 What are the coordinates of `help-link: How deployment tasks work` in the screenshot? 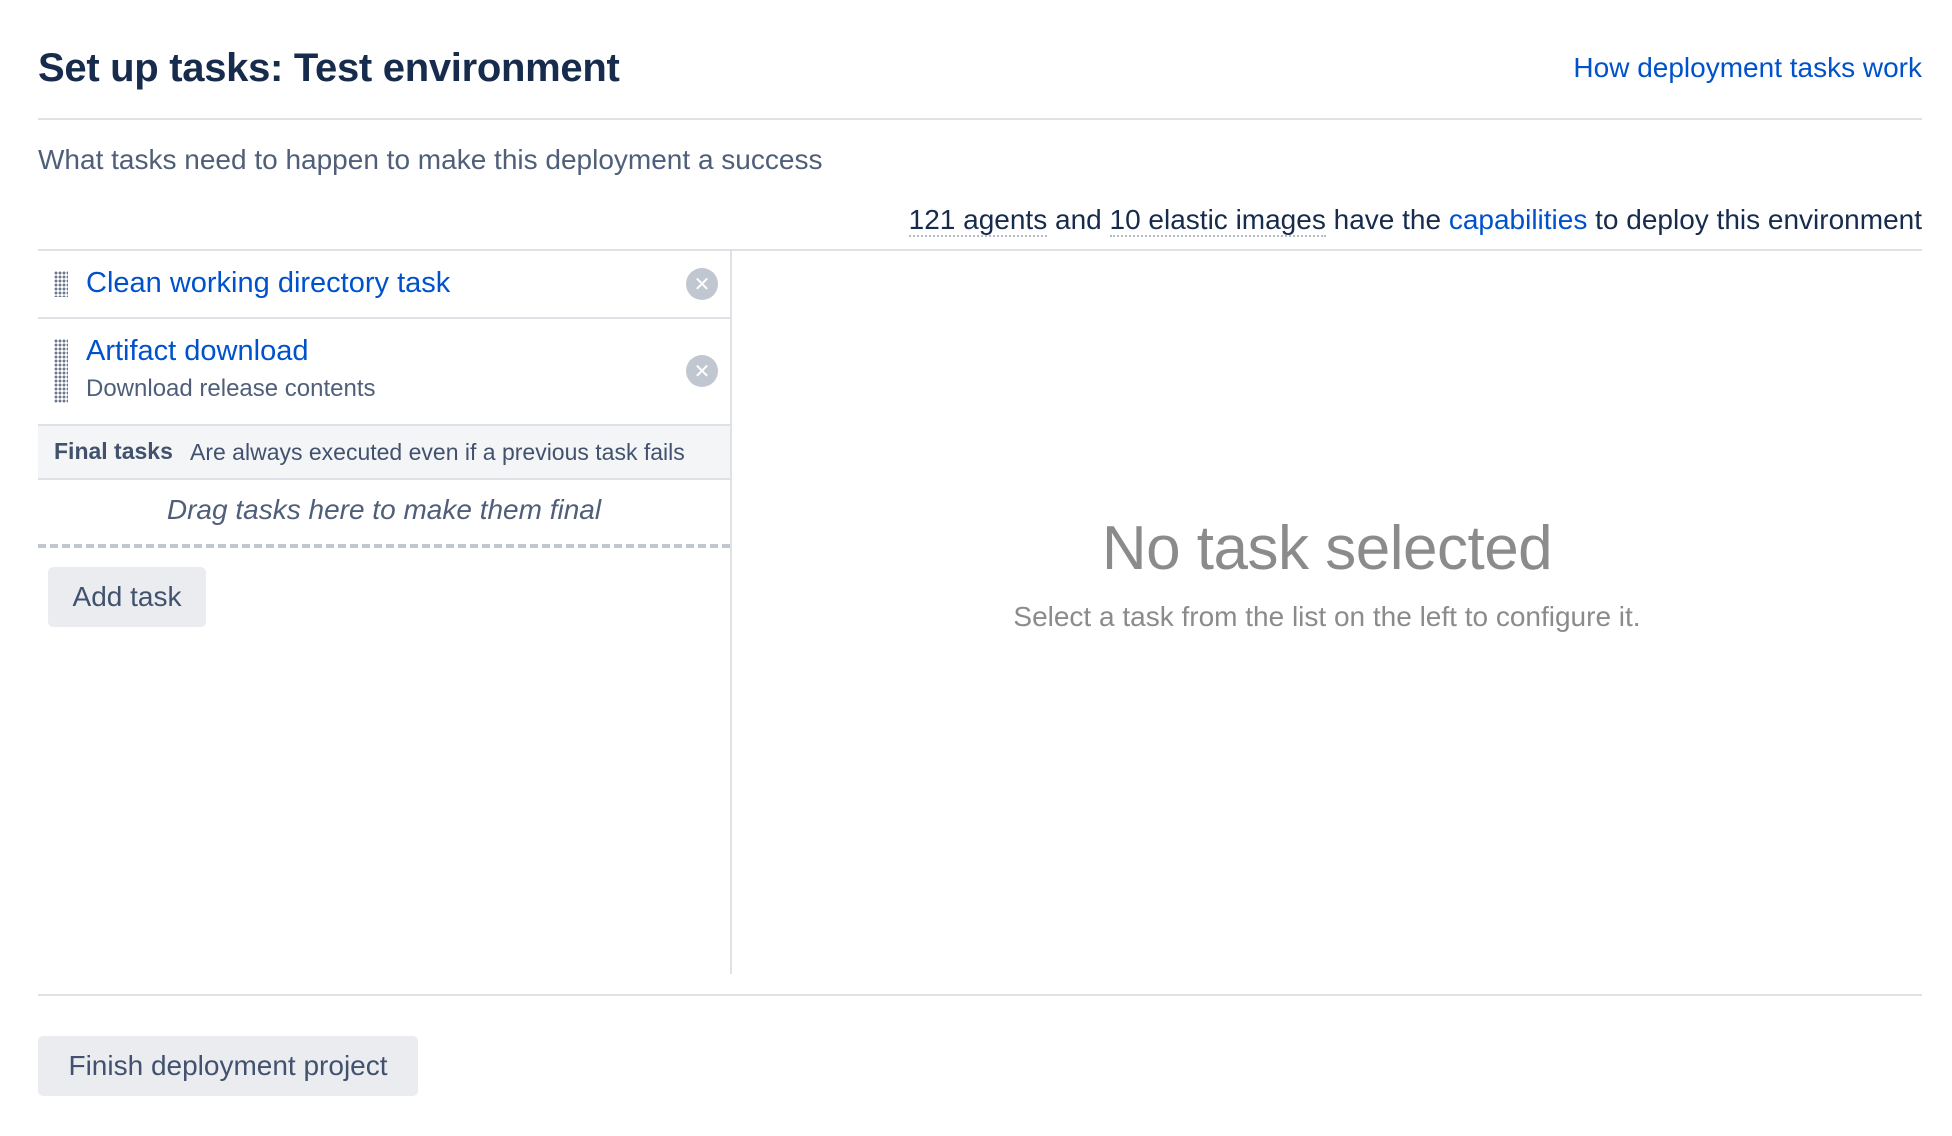 It's located at (1747, 68).